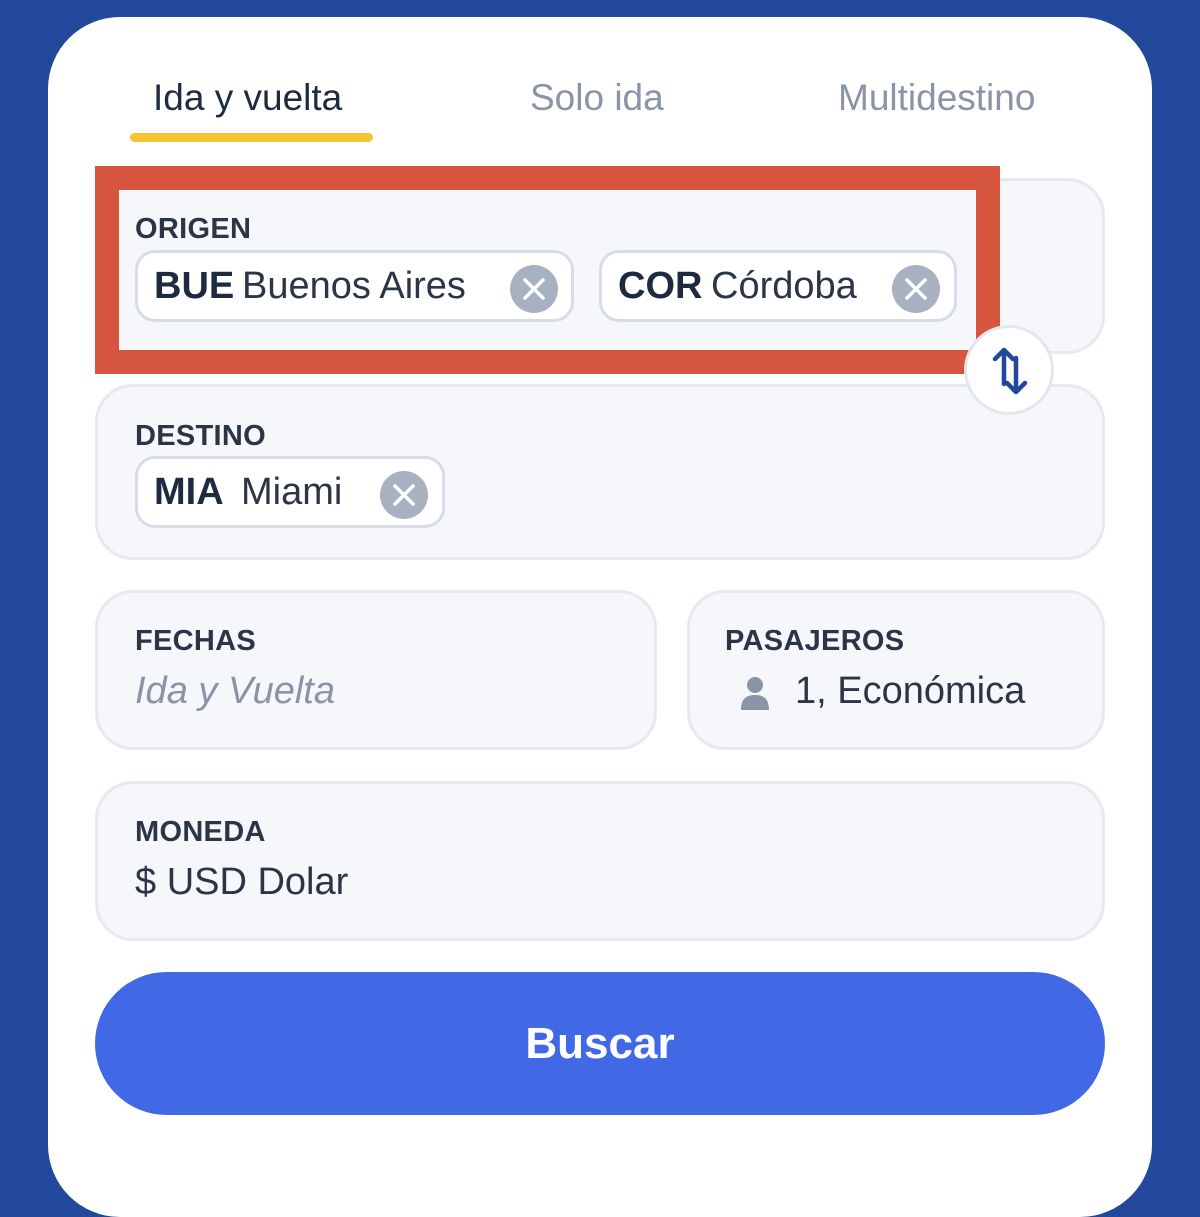 The height and width of the screenshot is (1217, 1200). I want to click on active-tab-indicator, so click(251, 137).